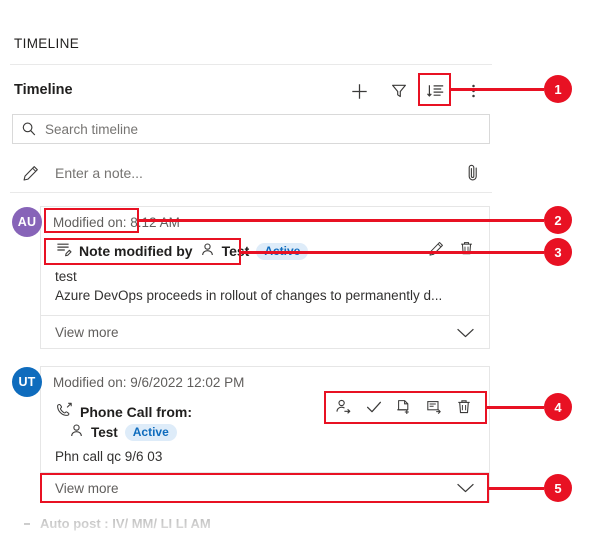  Describe the element at coordinates (43, 90) in the screenshot. I see `timeline-label: Timeline` at that location.